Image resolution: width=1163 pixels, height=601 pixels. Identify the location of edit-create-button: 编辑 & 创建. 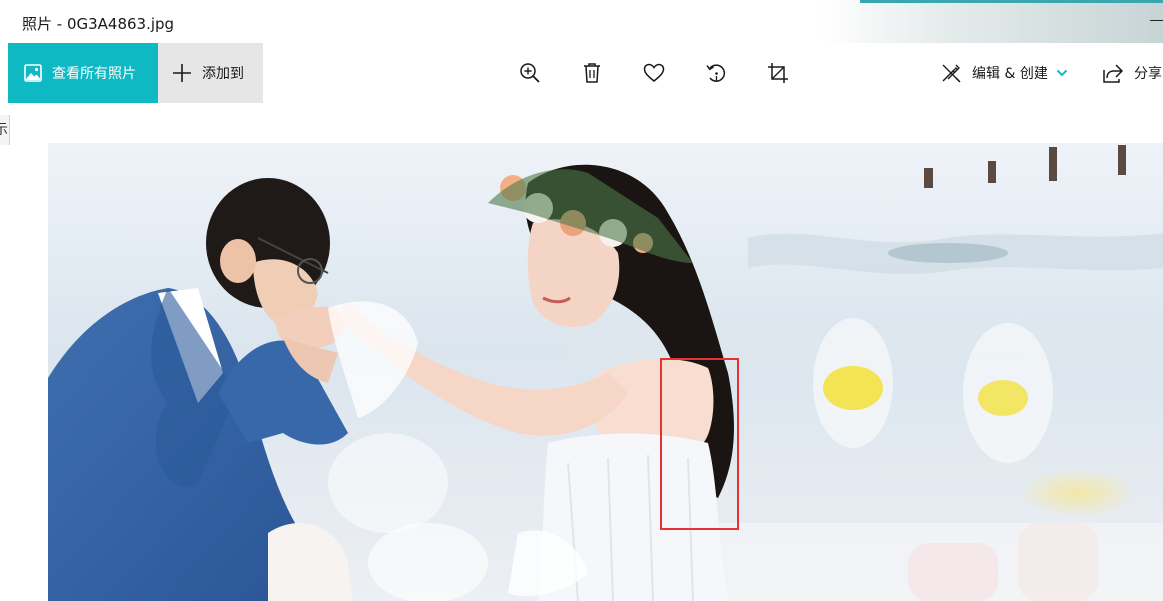
(1004, 73).